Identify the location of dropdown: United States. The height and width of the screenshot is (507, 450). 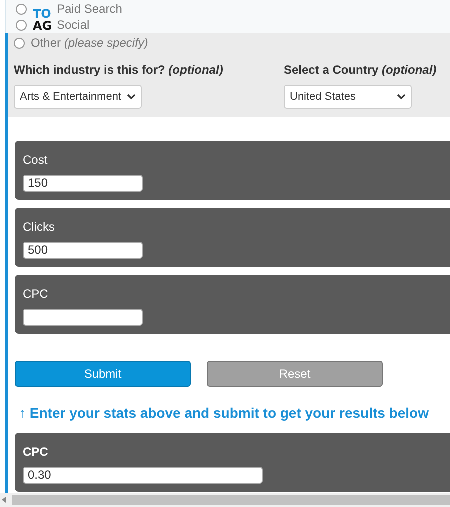
(348, 97).